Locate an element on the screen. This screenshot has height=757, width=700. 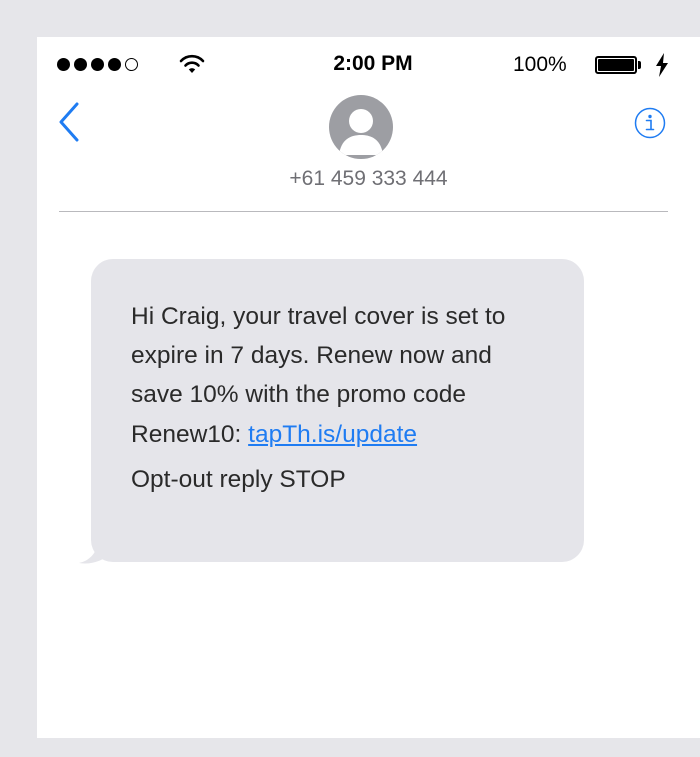
battery-fill is located at coordinates (616, 65).